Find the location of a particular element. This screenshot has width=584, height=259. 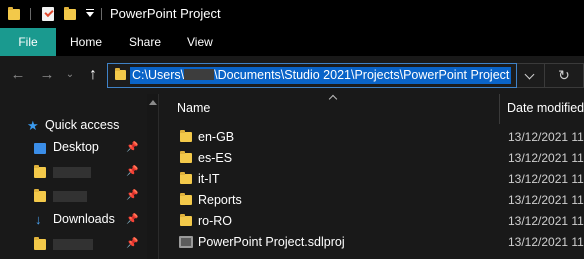

desktop-icon is located at coordinates (40, 148).